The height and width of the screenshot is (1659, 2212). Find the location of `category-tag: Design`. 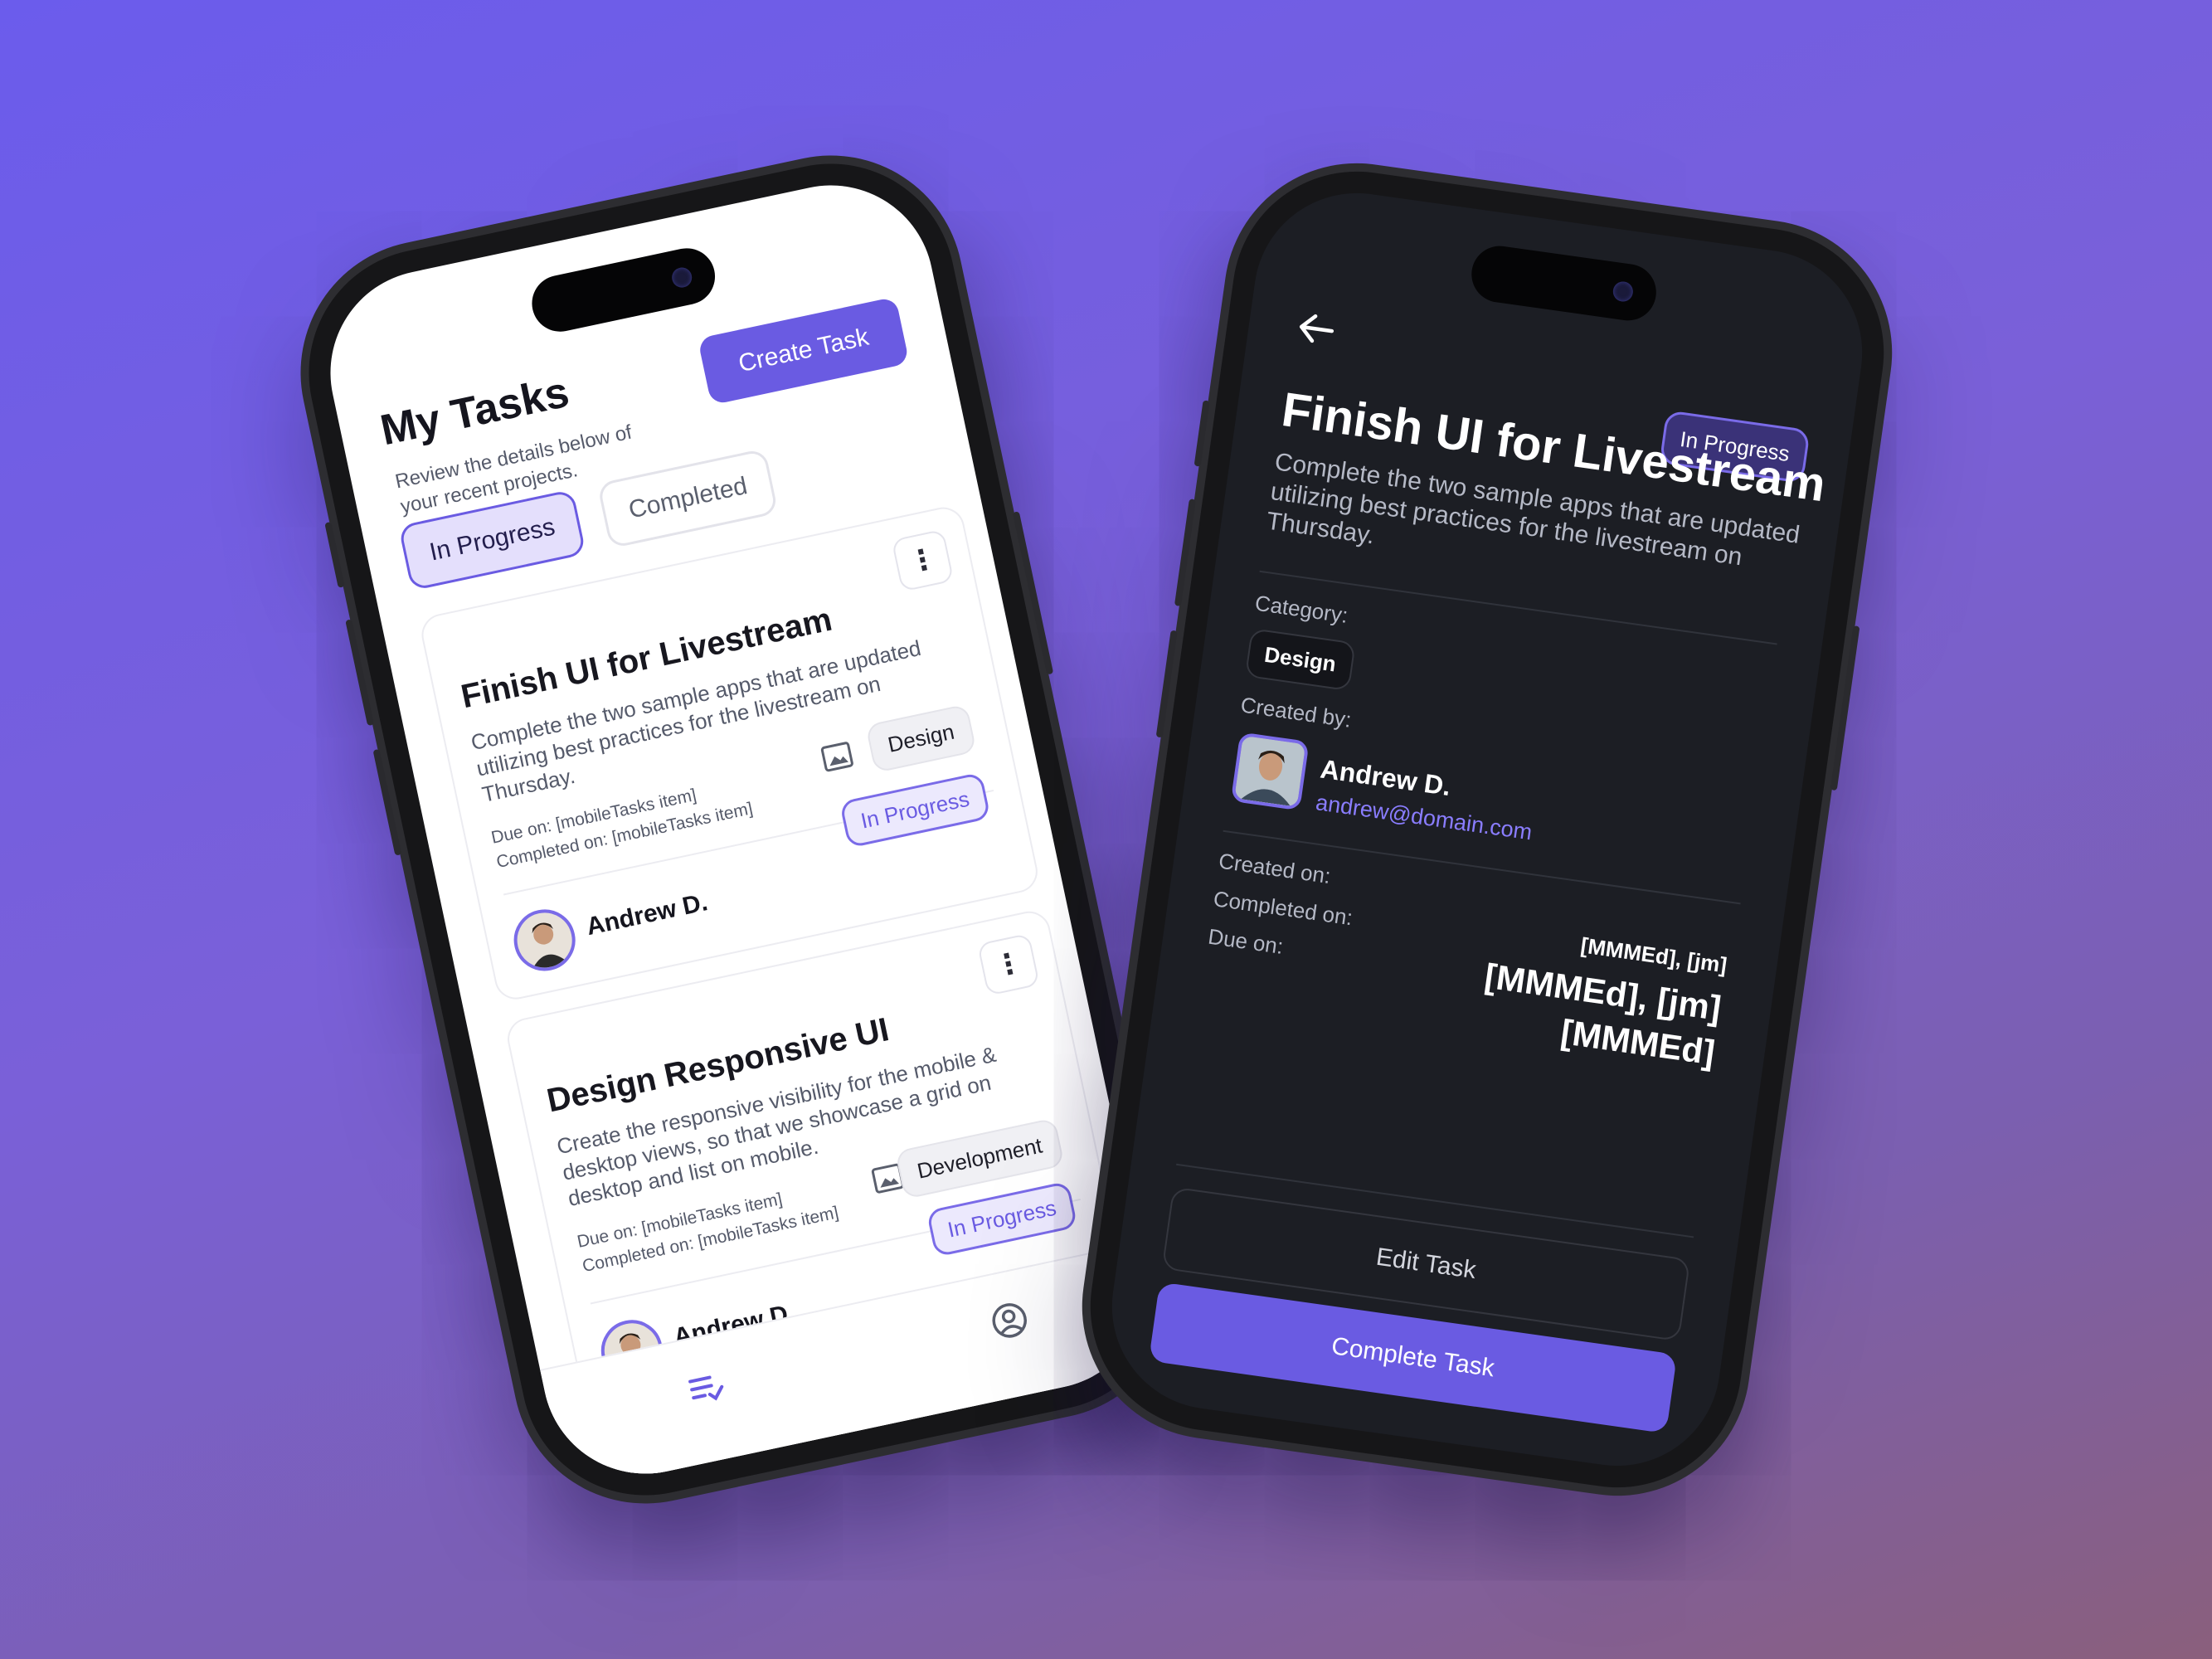

category-tag: Design is located at coordinates (1300, 660).